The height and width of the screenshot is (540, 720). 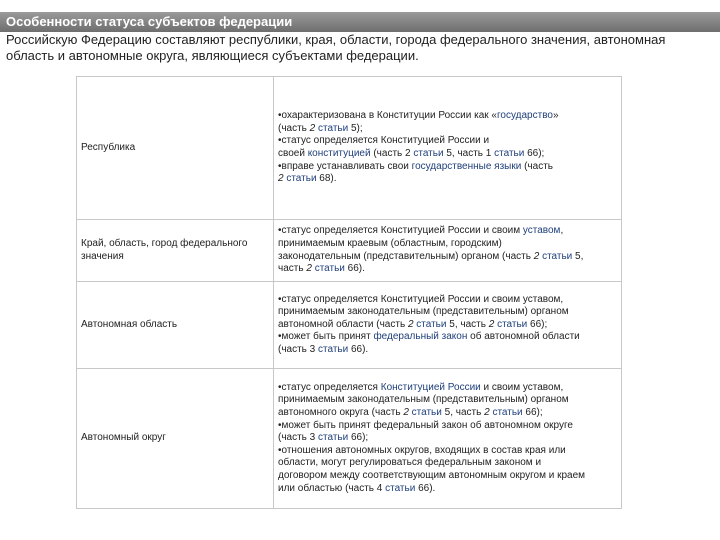 What do you see at coordinates (292, 269) in the screenshot?
I see `description-text: часть` at bounding box center [292, 269].